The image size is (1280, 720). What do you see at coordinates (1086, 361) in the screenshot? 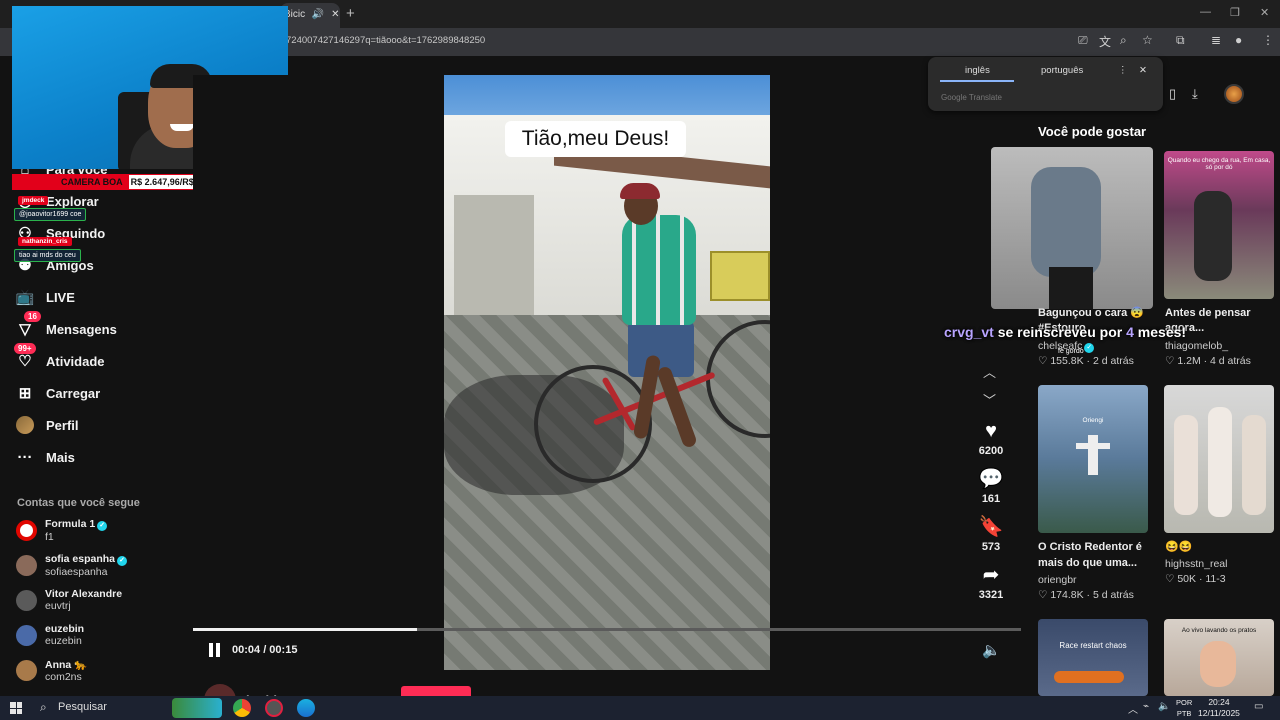
I see `recommendation-stats: ♡ 155.8K · 2 d atrás` at bounding box center [1086, 361].